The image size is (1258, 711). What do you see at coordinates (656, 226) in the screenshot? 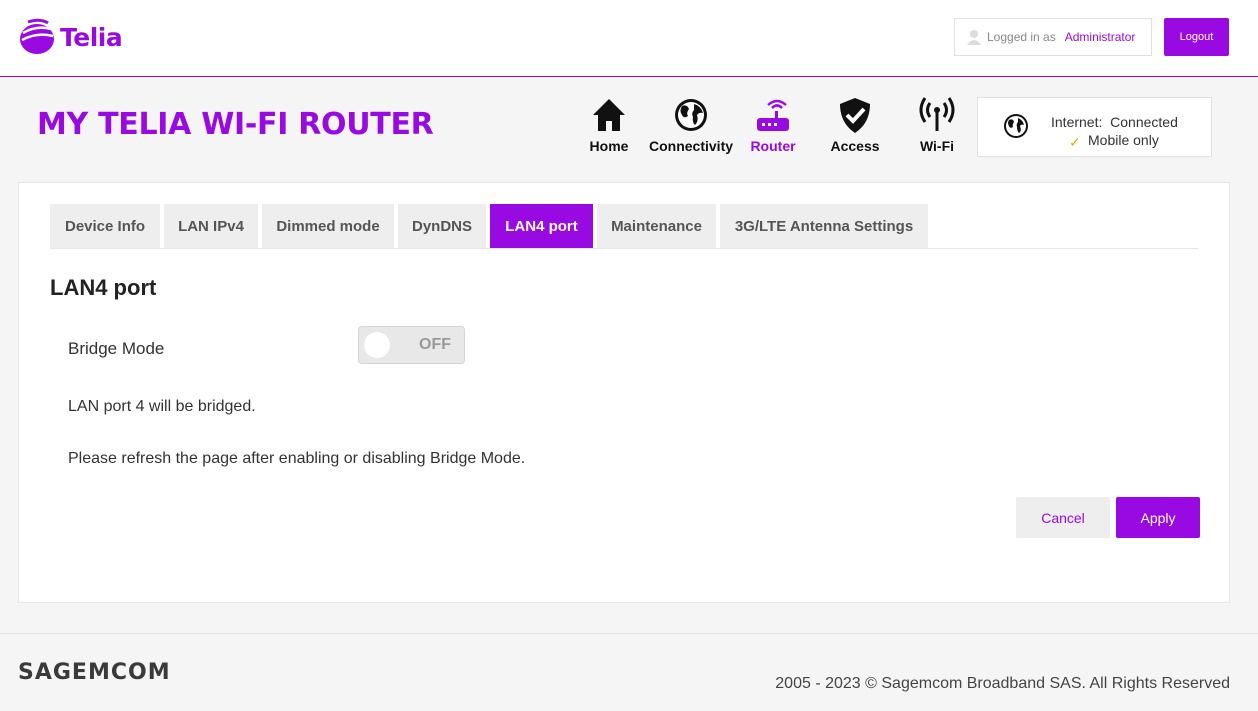
I see `tab-maintenance: Maintenance` at bounding box center [656, 226].